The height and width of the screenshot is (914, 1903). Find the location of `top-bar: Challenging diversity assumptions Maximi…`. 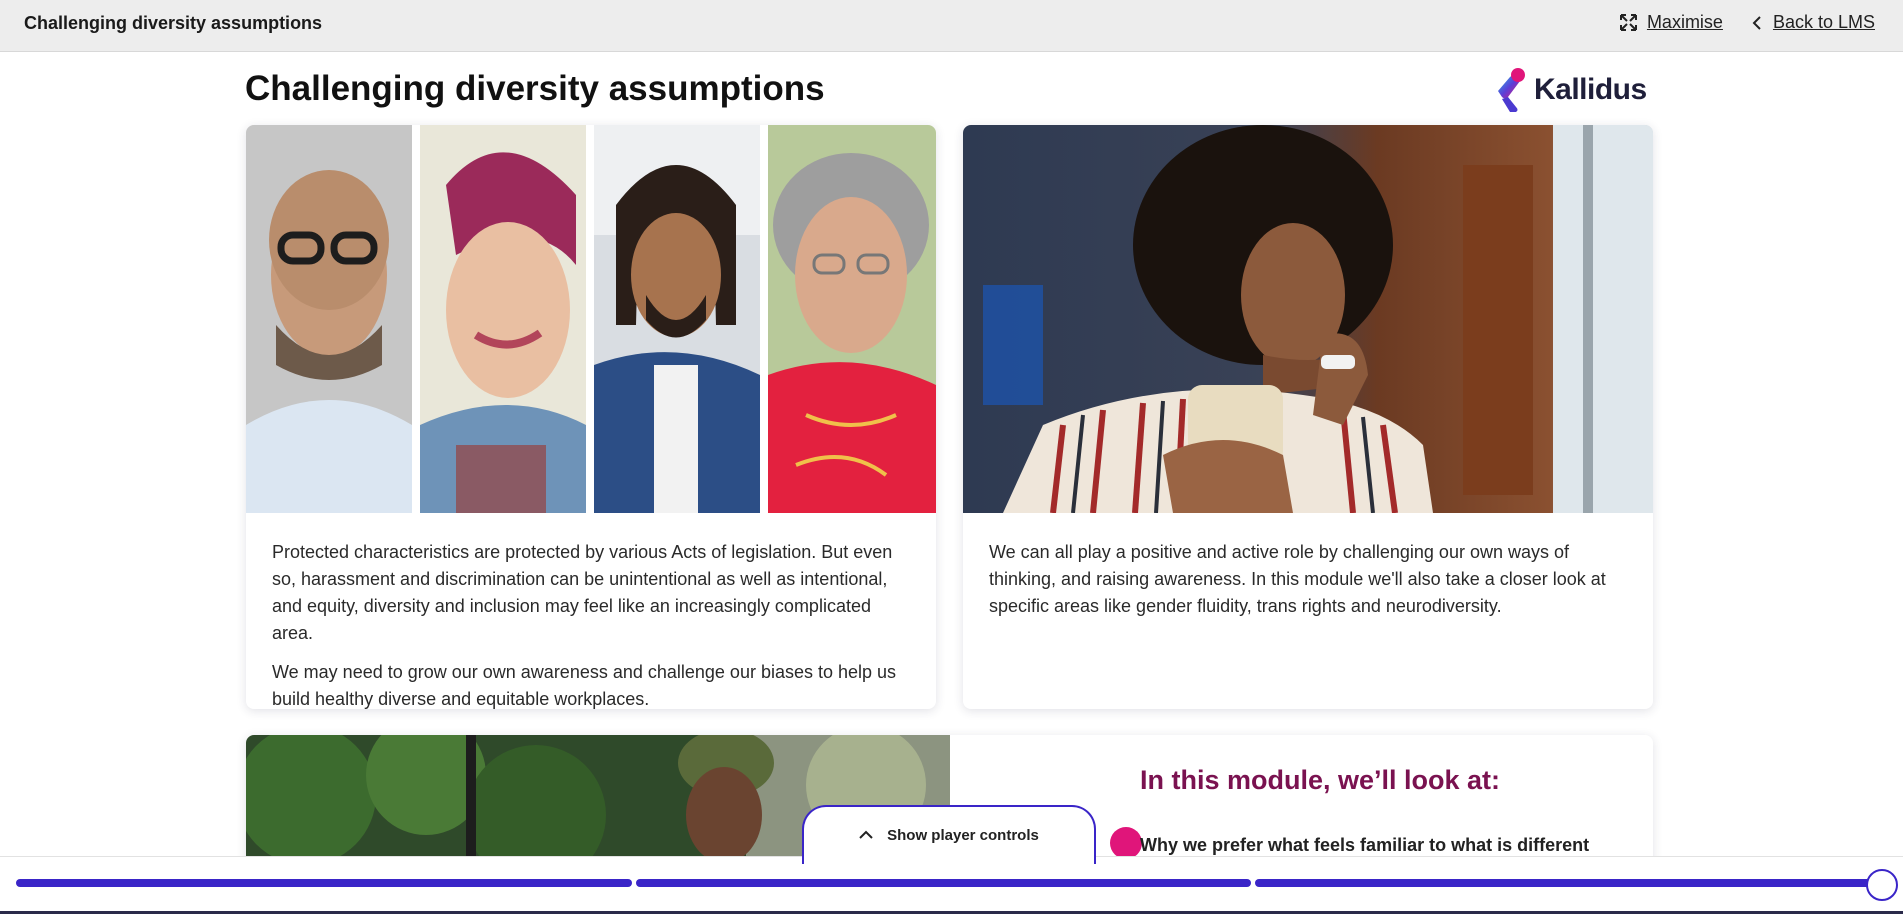

top-bar: Challenging diversity assumptions Maximi… is located at coordinates (951, 26).